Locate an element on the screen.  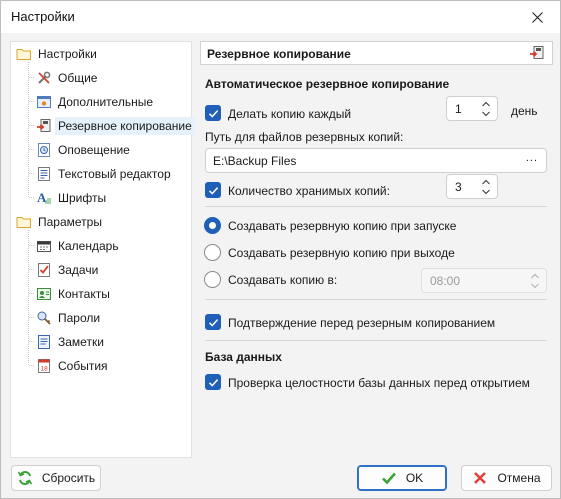
tree-item-text-editor: Текстовый редактор is located at coordinates (103, 174).